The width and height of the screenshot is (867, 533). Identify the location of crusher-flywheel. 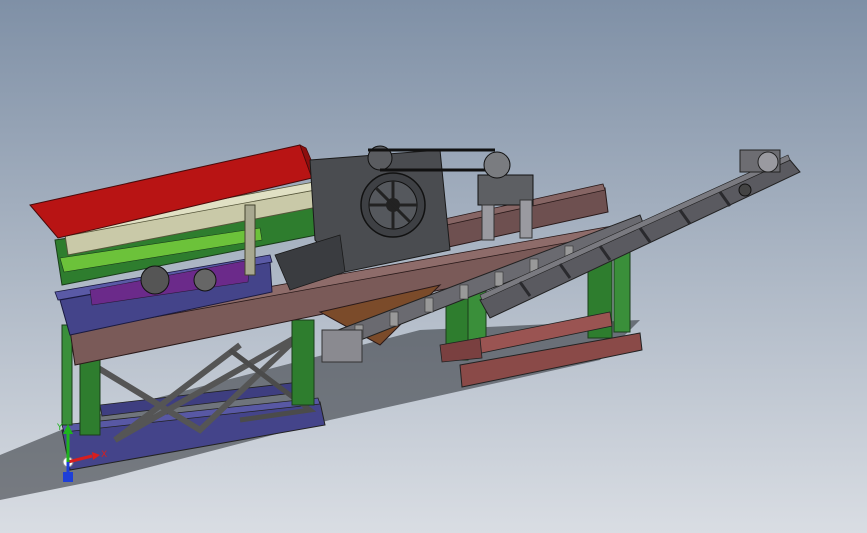
(393, 205).